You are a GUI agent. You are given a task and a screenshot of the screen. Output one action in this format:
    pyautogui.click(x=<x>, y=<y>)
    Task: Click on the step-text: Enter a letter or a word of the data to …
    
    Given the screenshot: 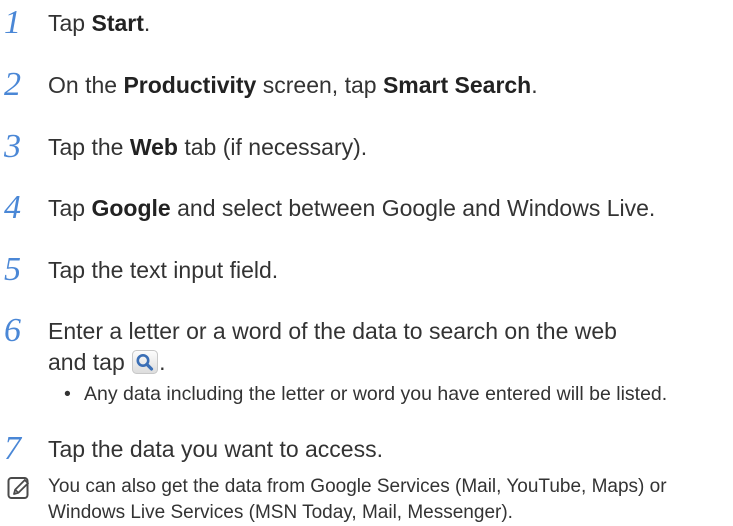 What is the action you would take?
    pyautogui.click(x=386, y=347)
    